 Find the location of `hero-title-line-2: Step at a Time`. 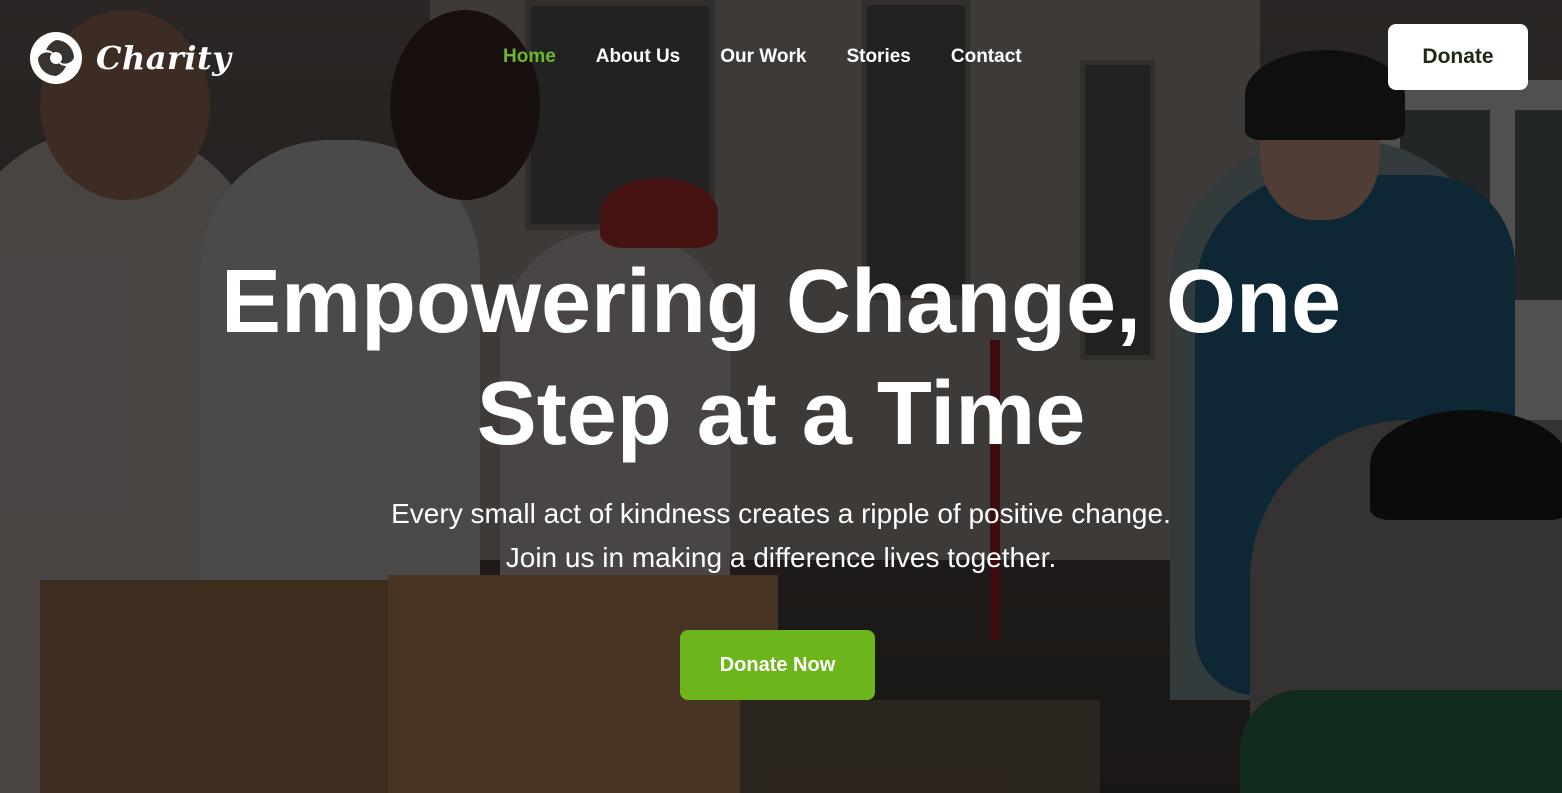

hero-title-line-2: Step at a Time is located at coordinates (781, 414).